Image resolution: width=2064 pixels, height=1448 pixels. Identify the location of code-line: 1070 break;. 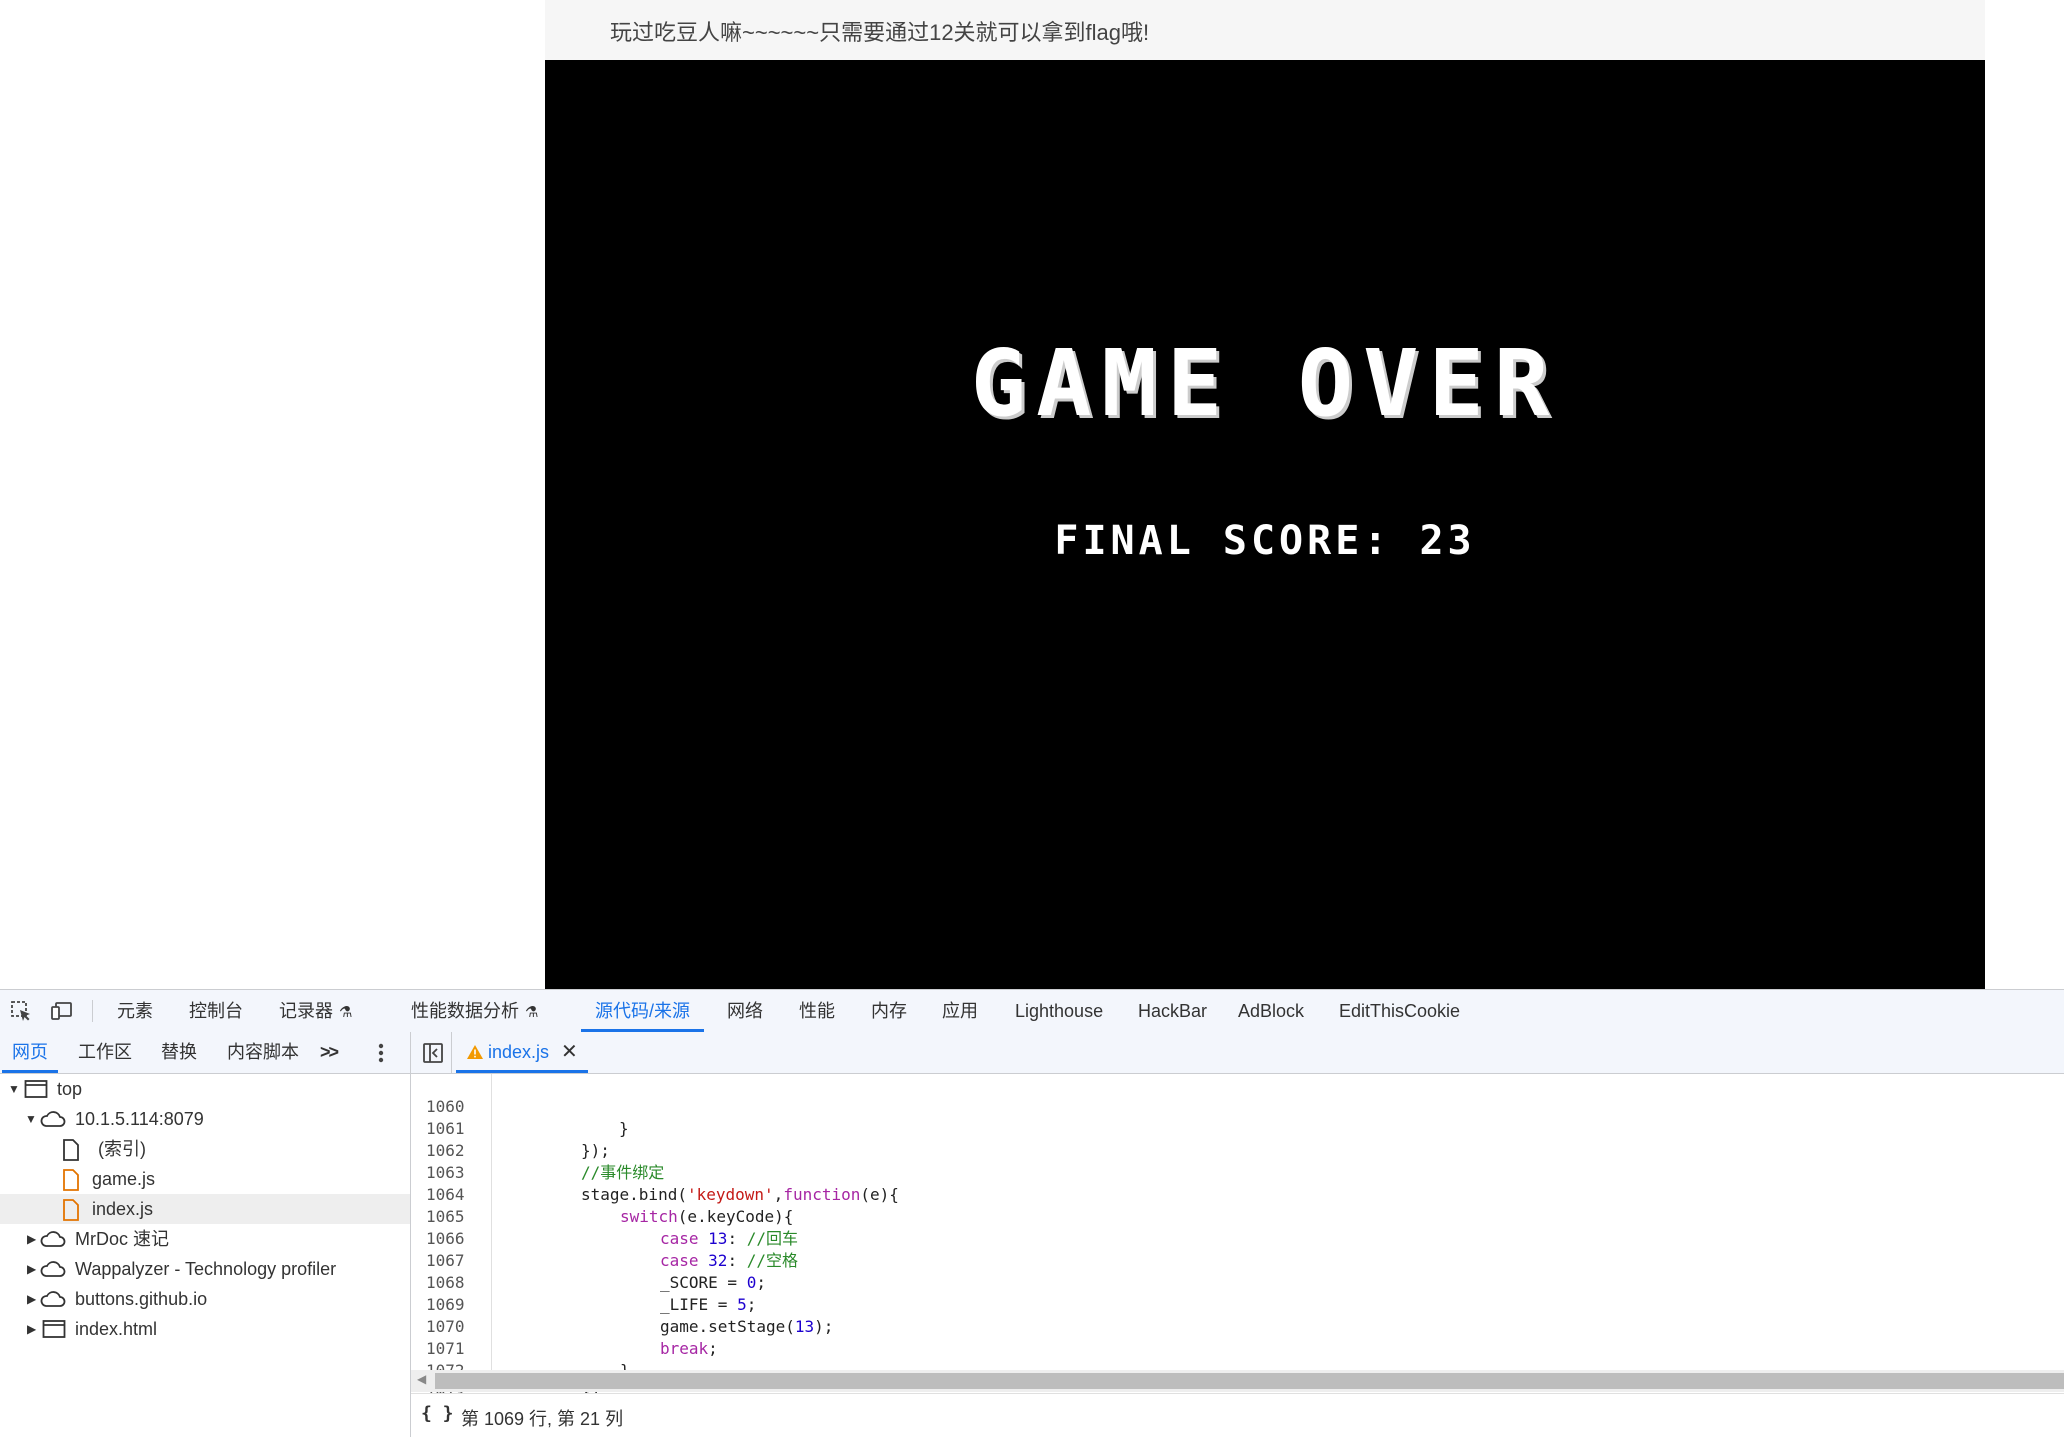
(564, 1326).